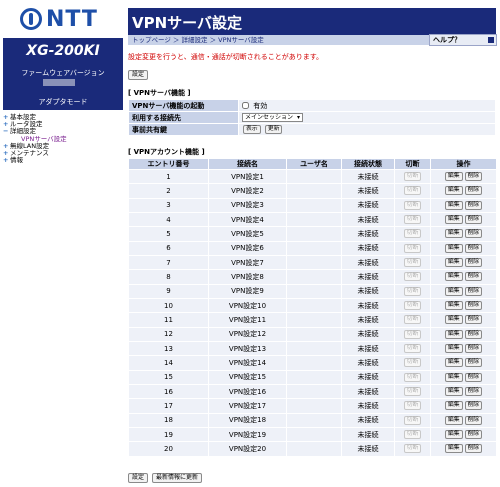 This screenshot has height=487, width=500. What do you see at coordinates (63, 102) in the screenshot?
I see `operation-mode: アダプタモード` at bounding box center [63, 102].